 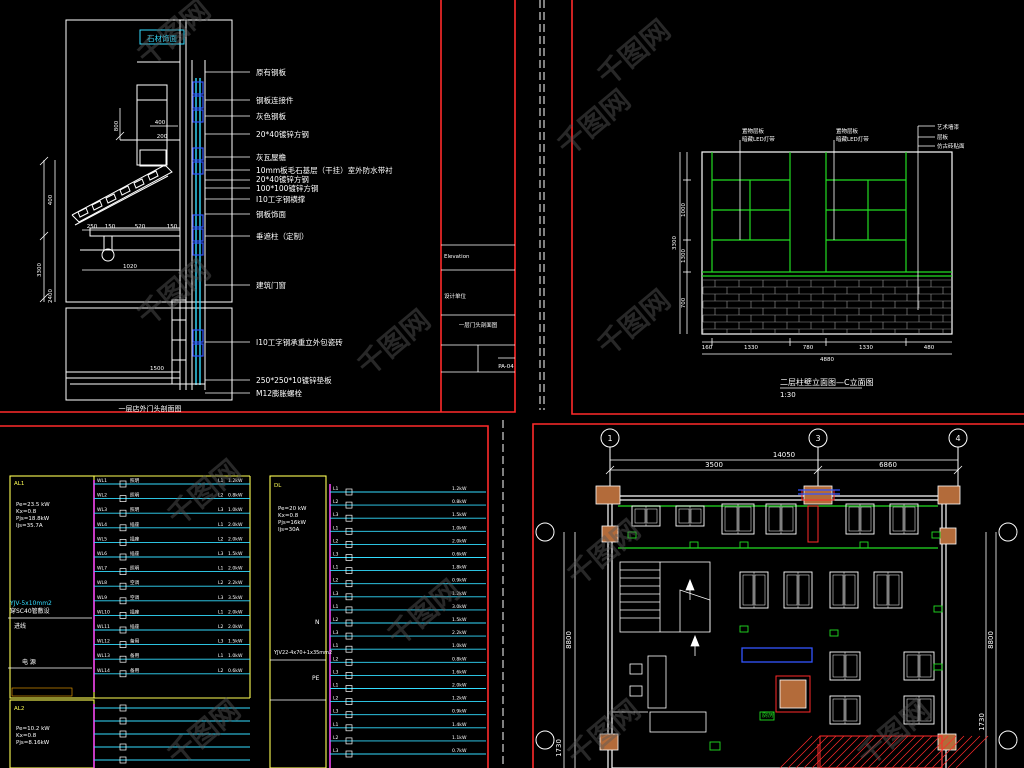 I want to click on svg-text: 3300, so click(x=675, y=243).